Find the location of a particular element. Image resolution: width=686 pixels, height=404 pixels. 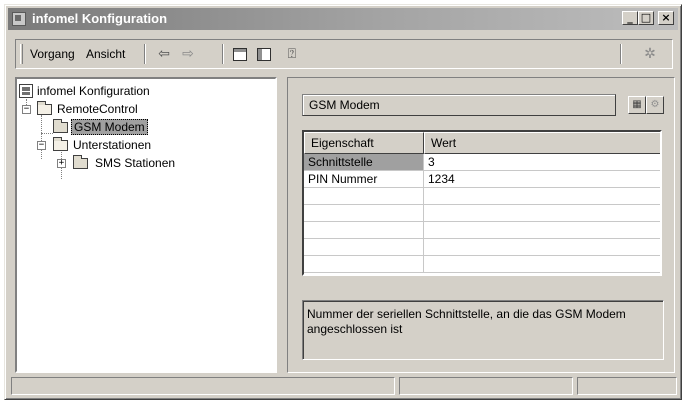

tree-item-remotecontrol: − RemoteControl is located at coordinates (146, 109).